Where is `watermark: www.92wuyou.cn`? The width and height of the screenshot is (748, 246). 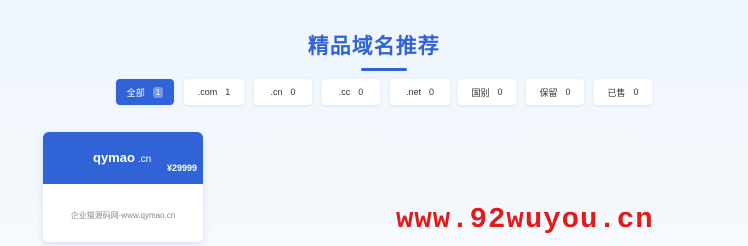
watermark: www.92wuyou.cn is located at coordinates (525, 219).